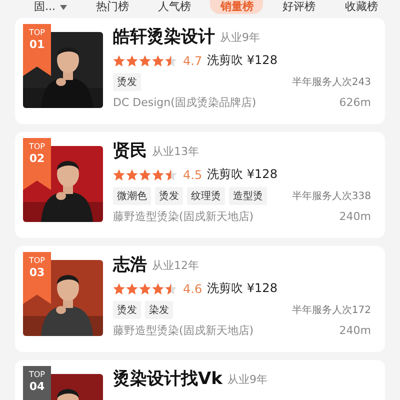  What do you see at coordinates (248, 196) in the screenshot?
I see `service-tag: 造型烫` at bounding box center [248, 196].